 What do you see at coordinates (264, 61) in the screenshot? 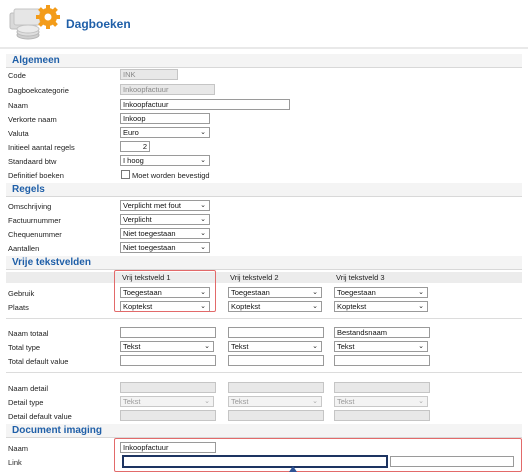
I see `section-algemeen: Algemeen` at bounding box center [264, 61].